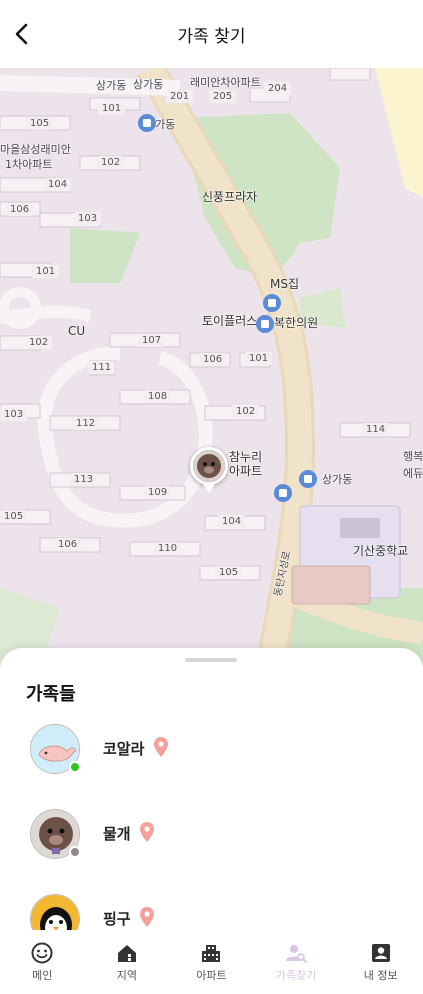 This screenshot has height=994, width=423. Describe the element at coordinates (75, 767) in the screenshot. I see `status-dot-online` at that location.